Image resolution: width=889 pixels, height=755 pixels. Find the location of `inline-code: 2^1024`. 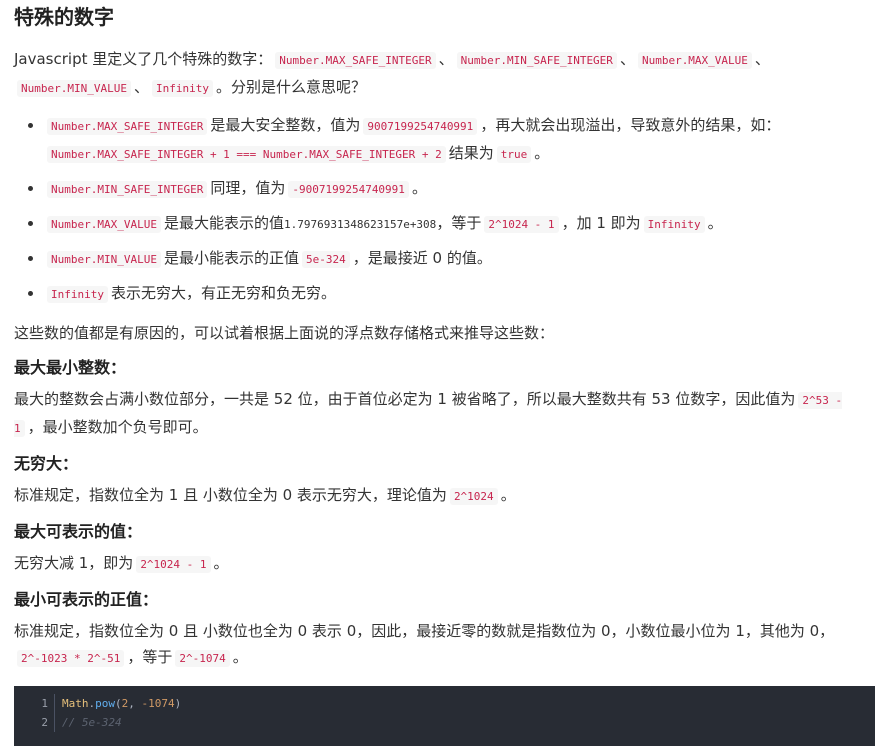

inline-code: 2^1024 is located at coordinates (473, 496).